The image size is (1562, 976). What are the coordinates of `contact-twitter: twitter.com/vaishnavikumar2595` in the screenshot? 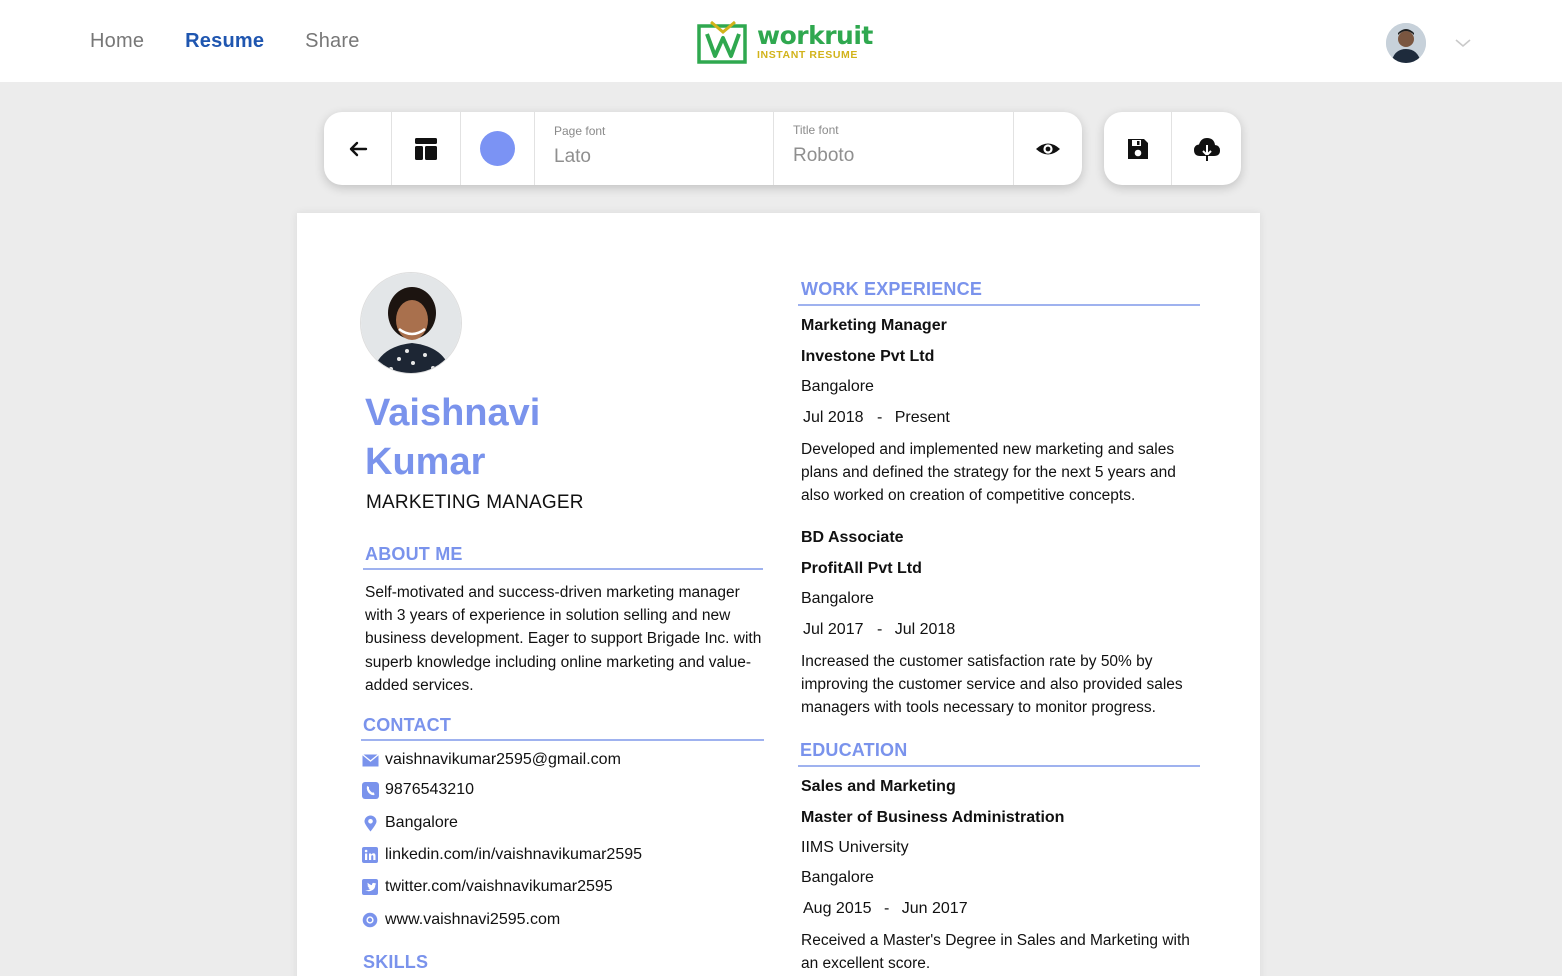 It's located at (487, 887).